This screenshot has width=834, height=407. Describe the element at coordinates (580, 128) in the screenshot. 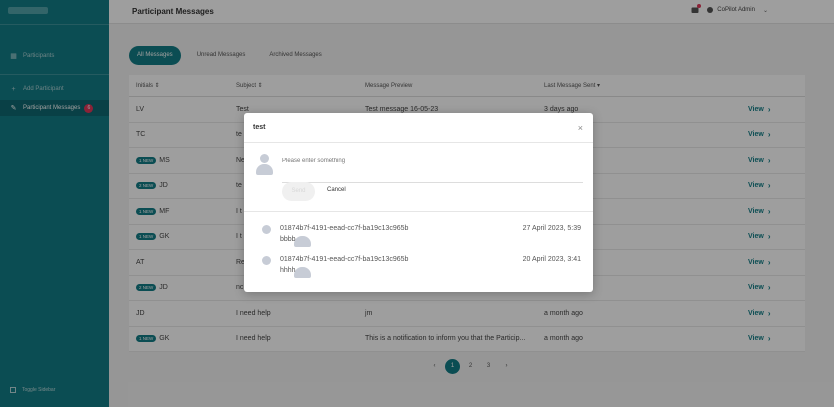

I see `close-icon: ×` at that location.